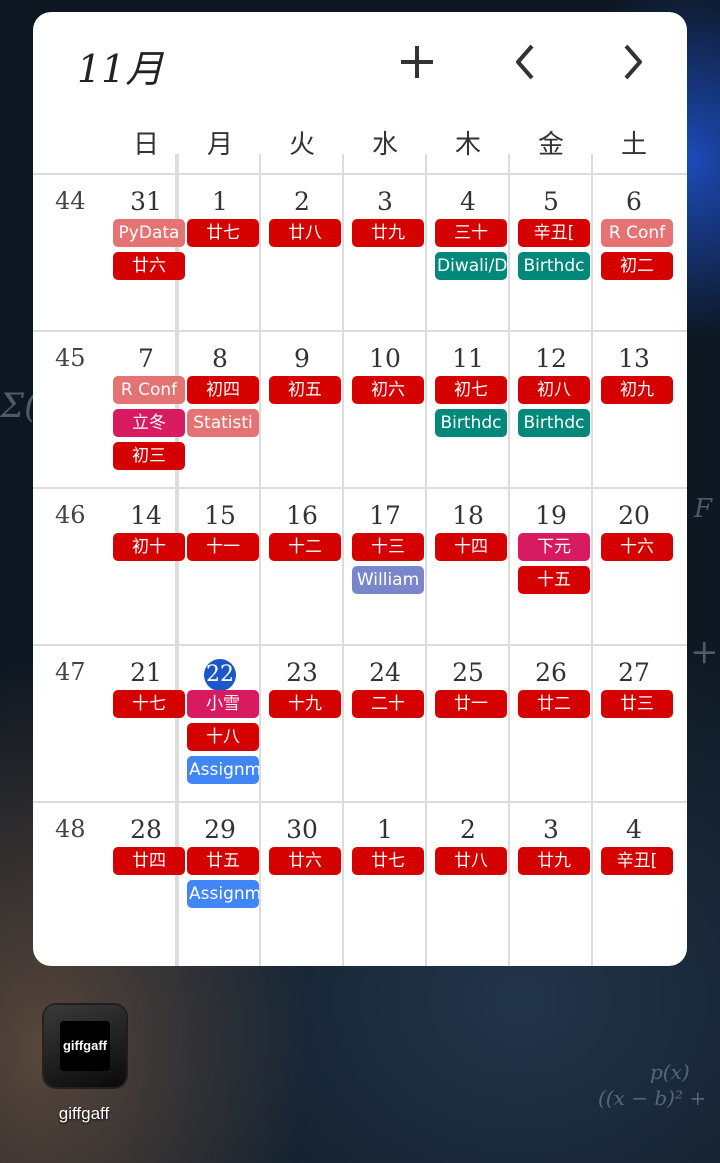 Image resolution: width=720 pixels, height=1163 pixels. What do you see at coordinates (149, 861) in the screenshot?
I see `event-chip: 廿四` at bounding box center [149, 861].